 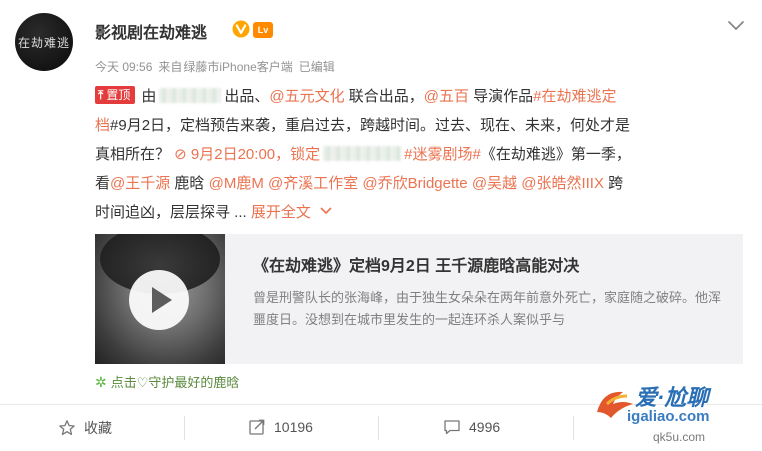 What do you see at coordinates (175, 382) in the screenshot?
I see `promo-text: 点击♡守护最好的鹿晗` at bounding box center [175, 382].